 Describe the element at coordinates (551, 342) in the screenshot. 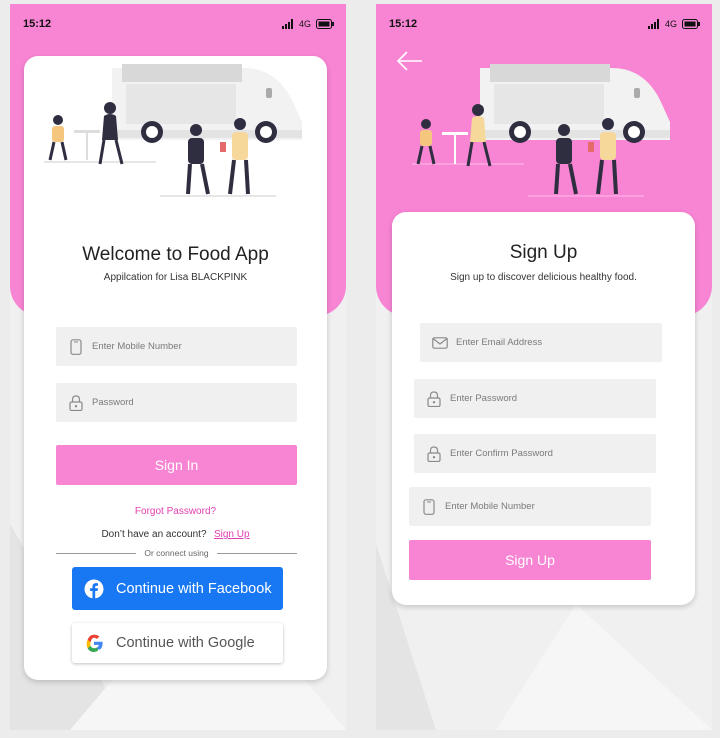

I see `email-input` at that location.